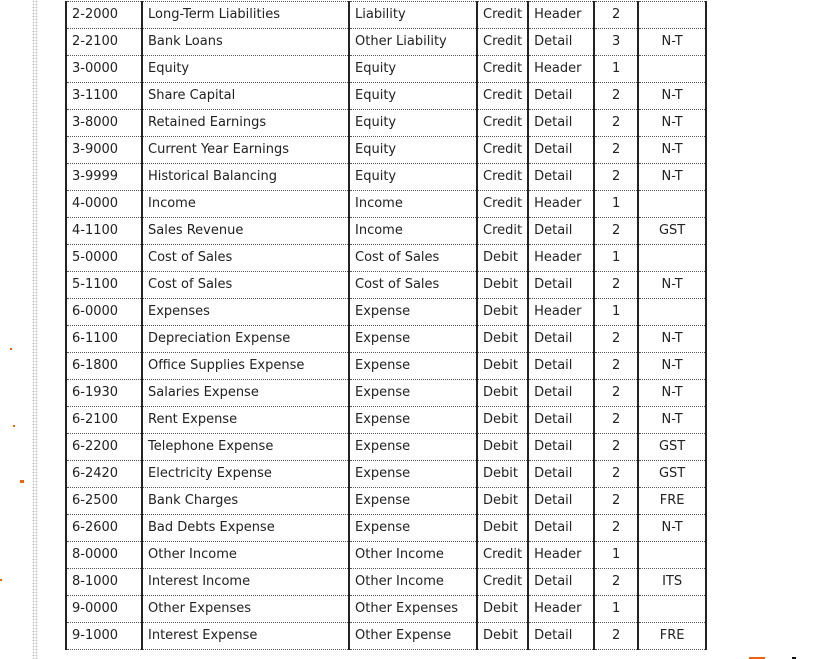 The width and height of the screenshot is (830, 659). I want to click on account-name-cell: Current Year Earnings, so click(245, 150).